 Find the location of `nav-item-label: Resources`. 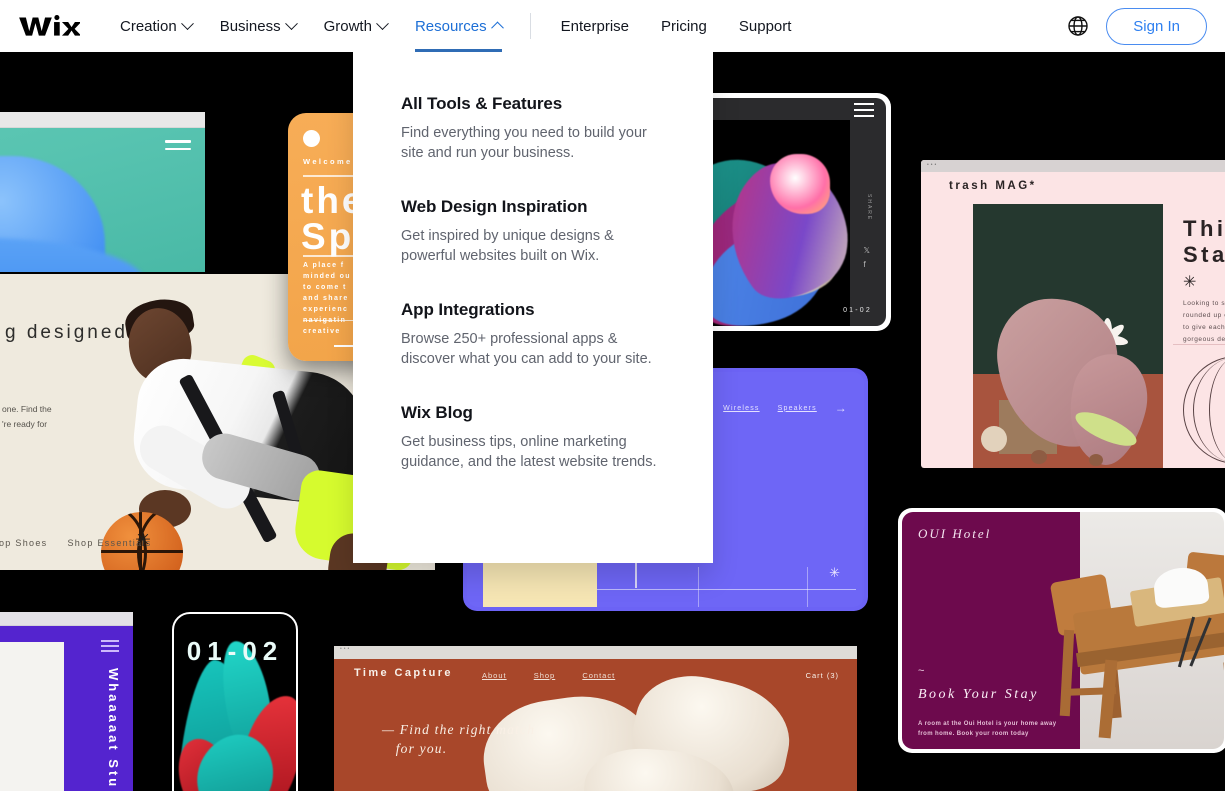

nav-item-label: Resources is located at coordinates (450, 26).